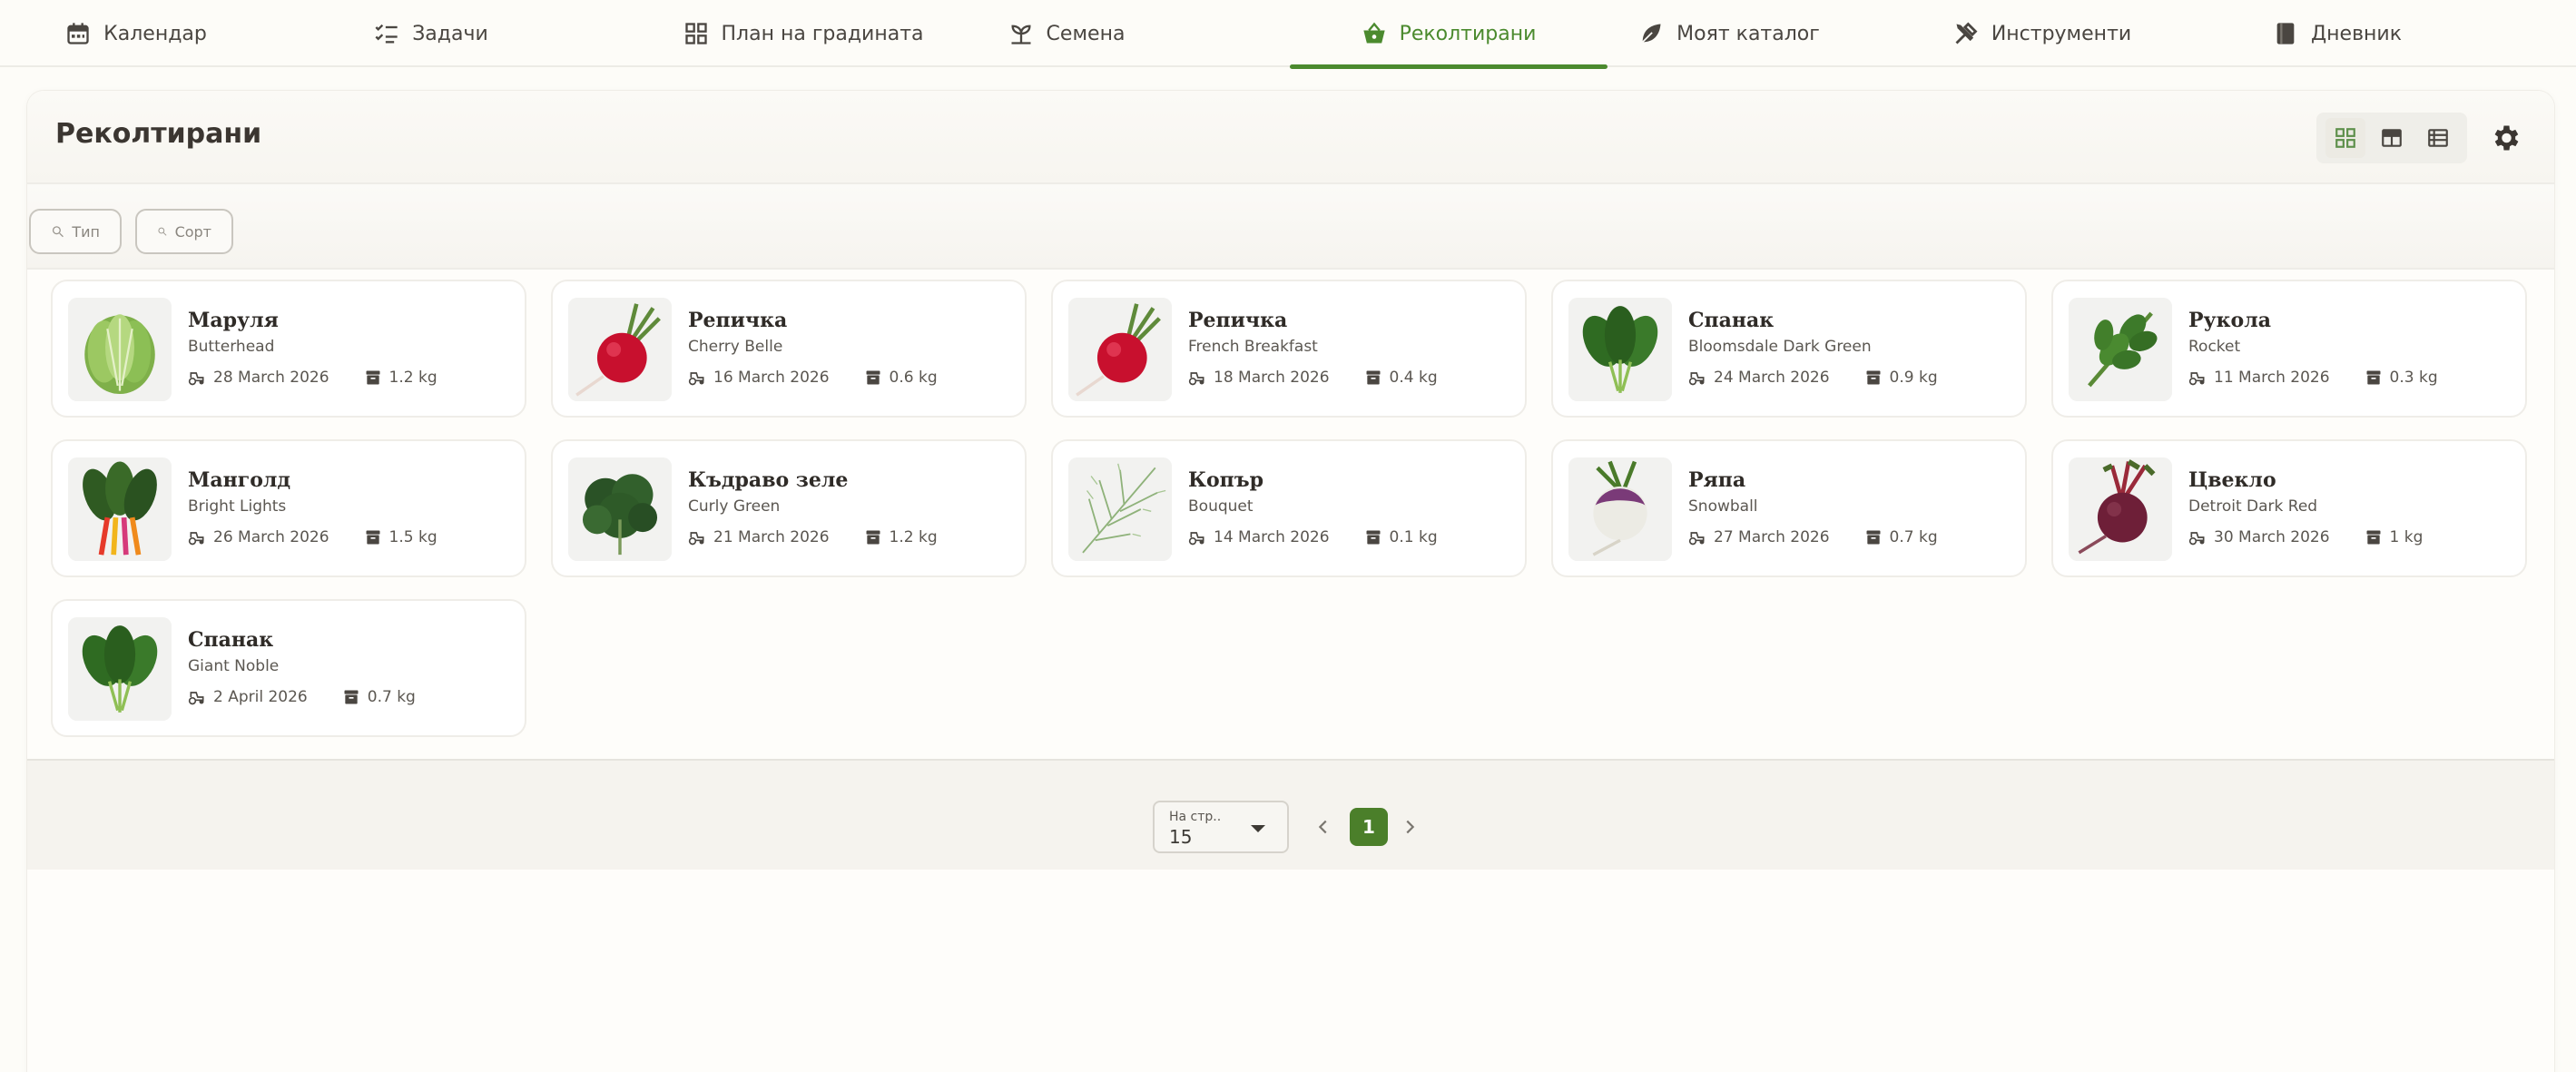 The width and height of the screenshot is (2576, 1072). I want to click on harvest-name: Ряпа, so click(1717, 480).